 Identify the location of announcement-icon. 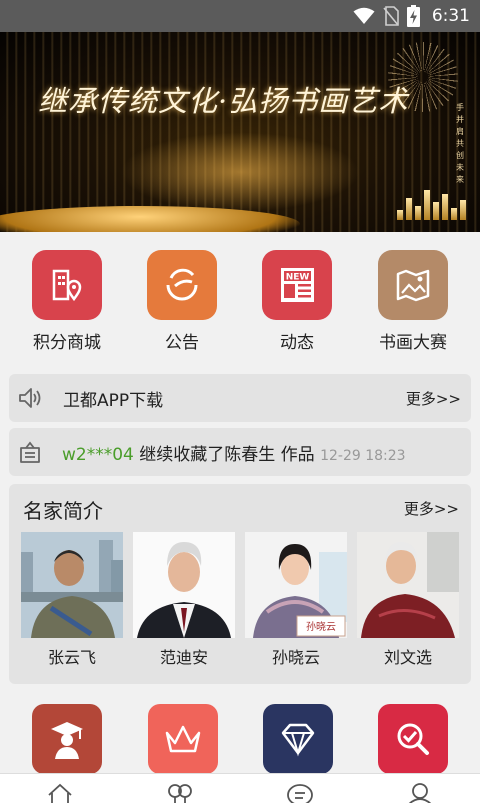
(182, 285).